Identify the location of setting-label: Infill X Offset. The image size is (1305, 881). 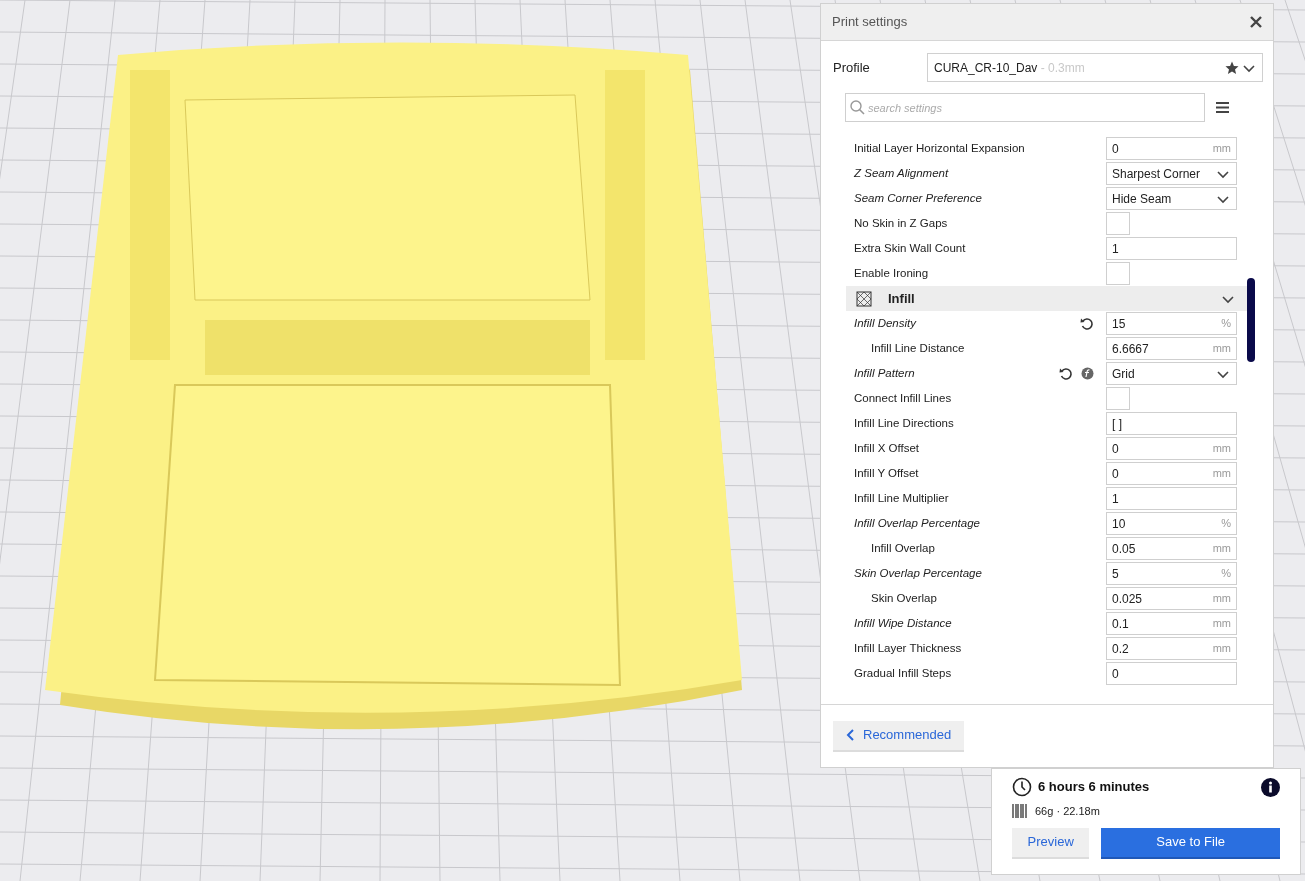
(886, 448).